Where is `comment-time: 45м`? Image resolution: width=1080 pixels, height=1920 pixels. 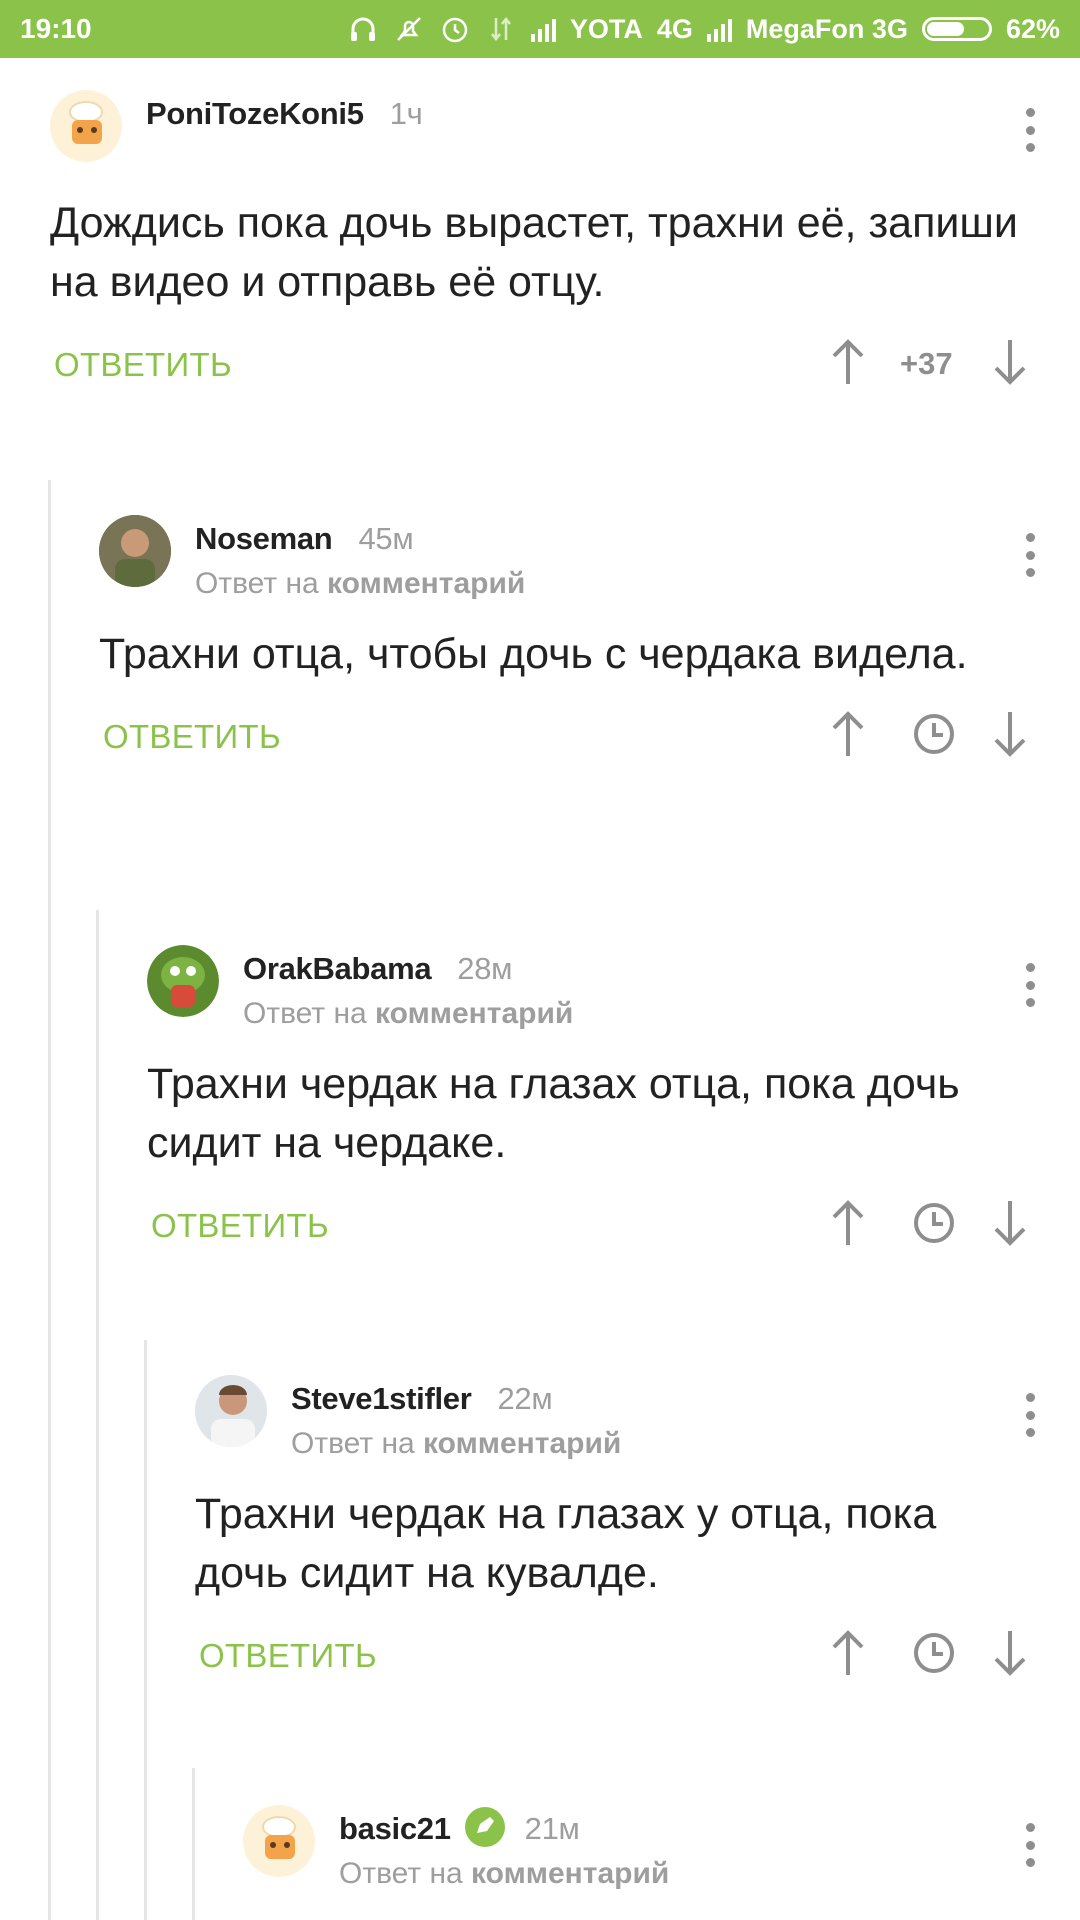 comment-time: 45м is located at coordinates (386, 538).